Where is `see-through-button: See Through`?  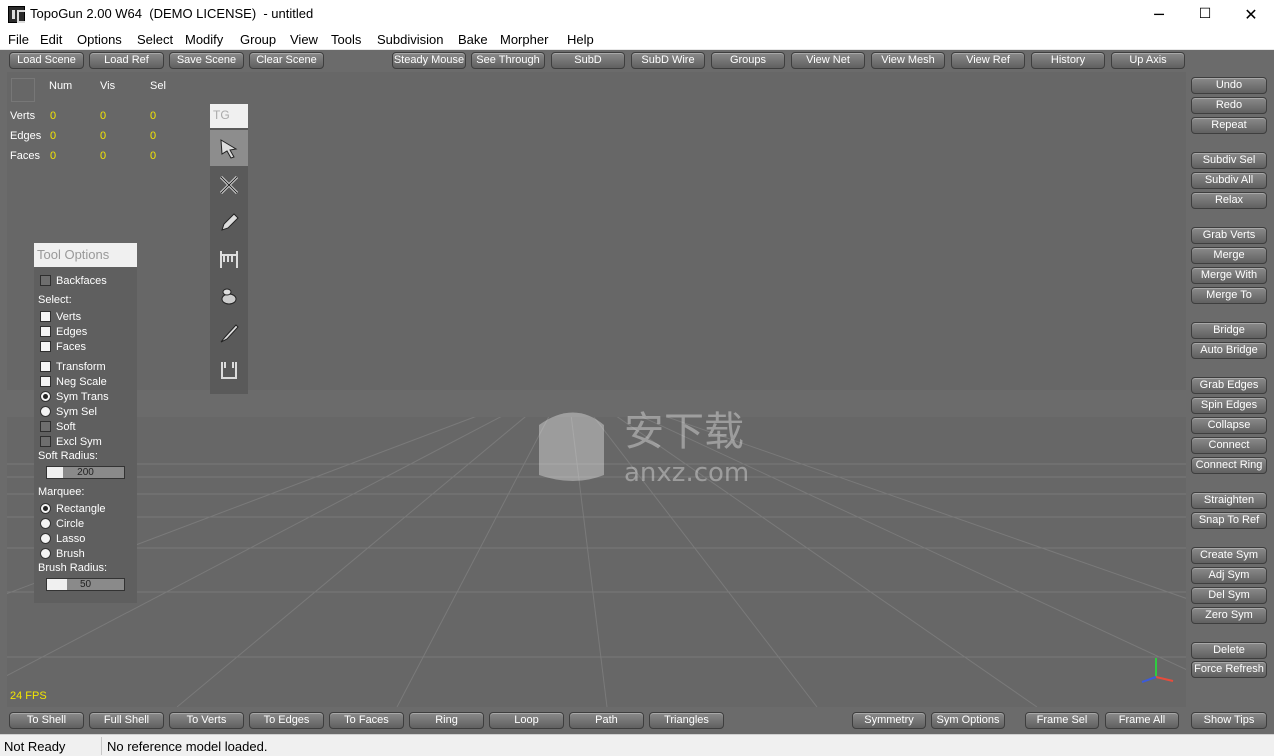
see-through-button: See Through is located at coordinates (508, 60).